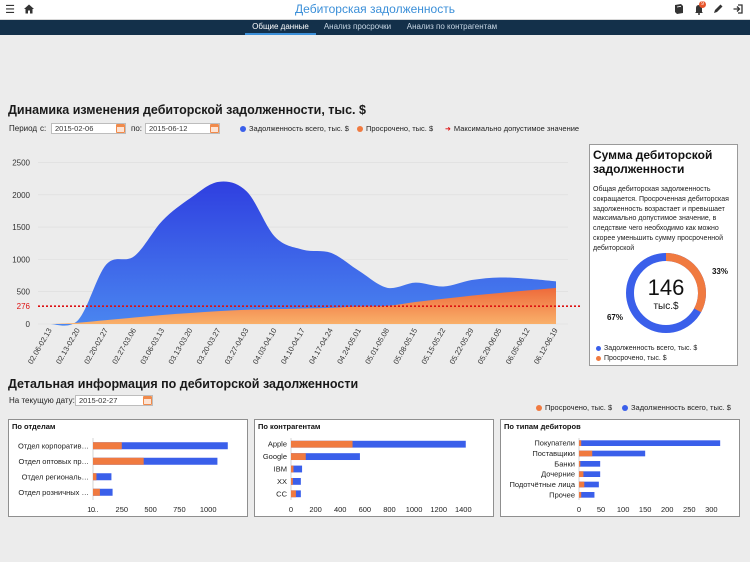 The image size is (750, 562). Describe the element at coordinates (646, 348) in the screenshot. I see `summary-legend-total: Задолженность всего, тыс. $` at that location.